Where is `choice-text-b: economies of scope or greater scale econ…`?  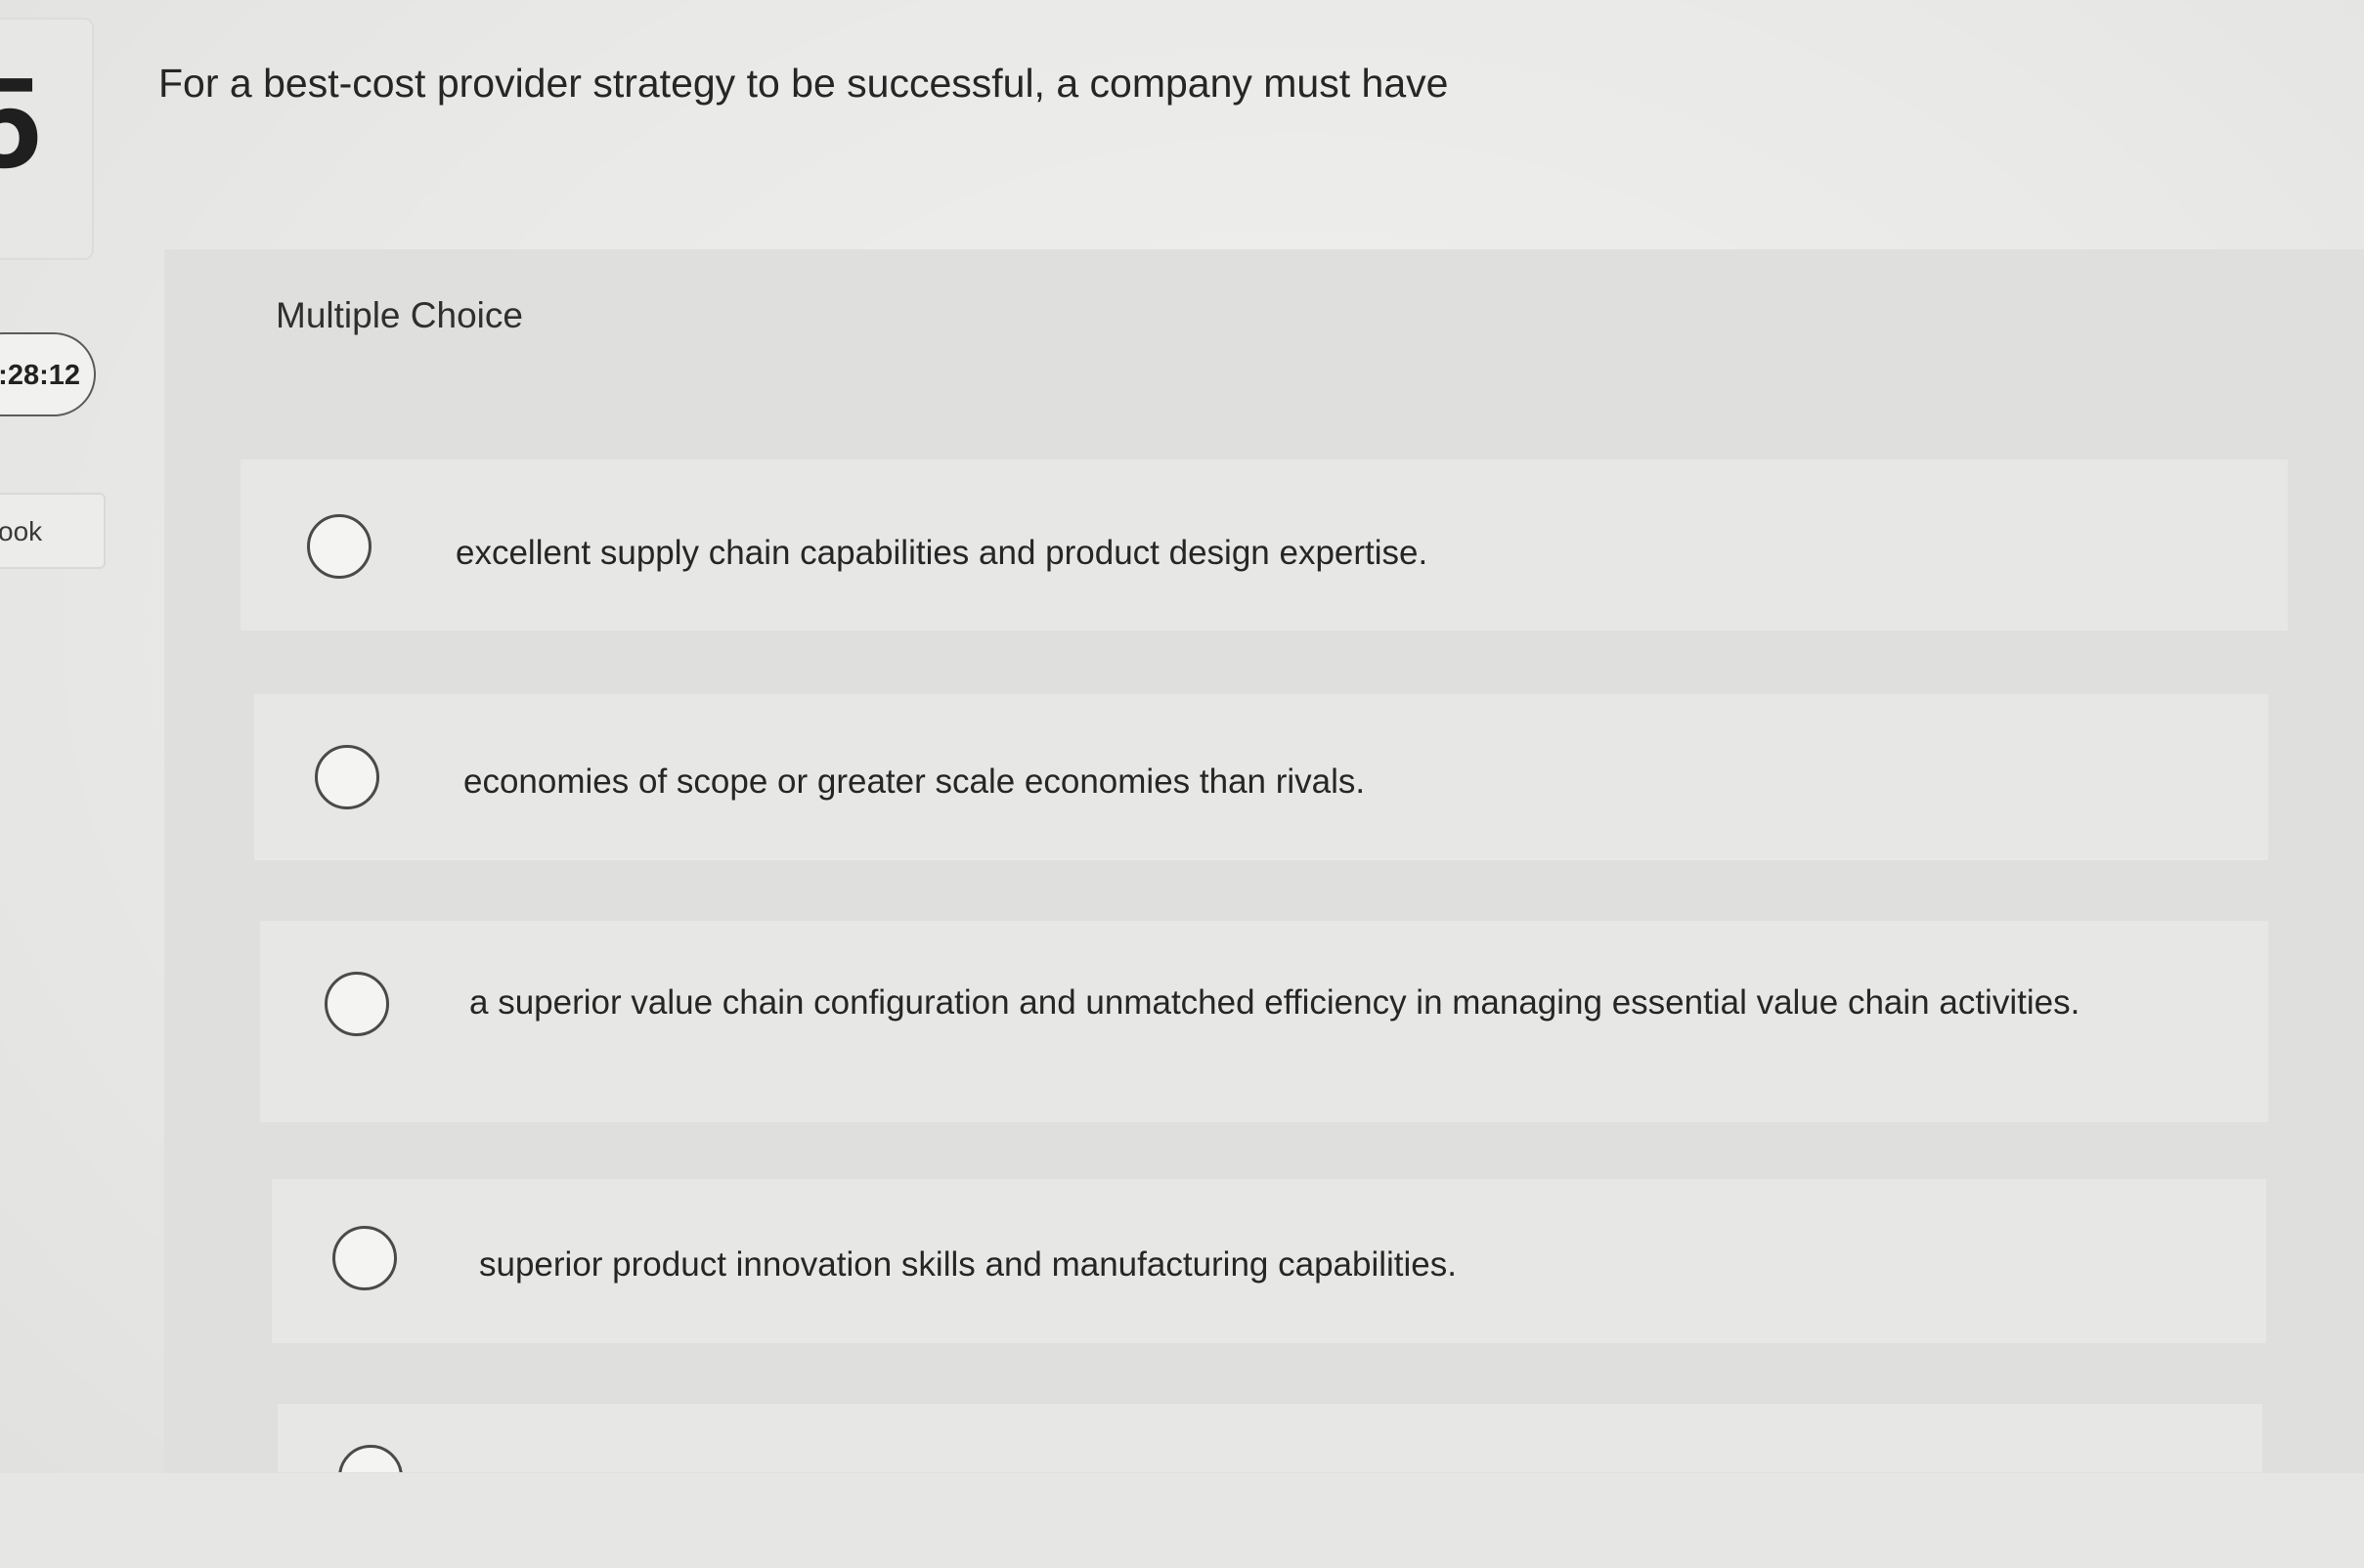
choice-text-b: economies of scope or greater scale econ… is located at coordinates (914, 781).